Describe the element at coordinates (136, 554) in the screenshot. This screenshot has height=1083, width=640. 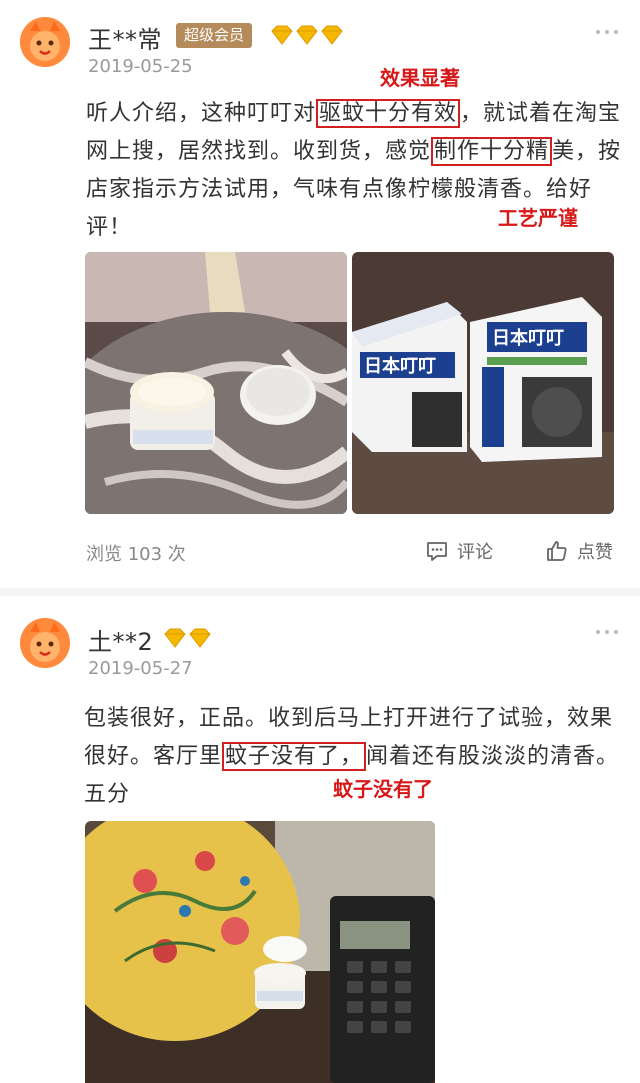
I see `view-count: 浏览 103 次` at that location.